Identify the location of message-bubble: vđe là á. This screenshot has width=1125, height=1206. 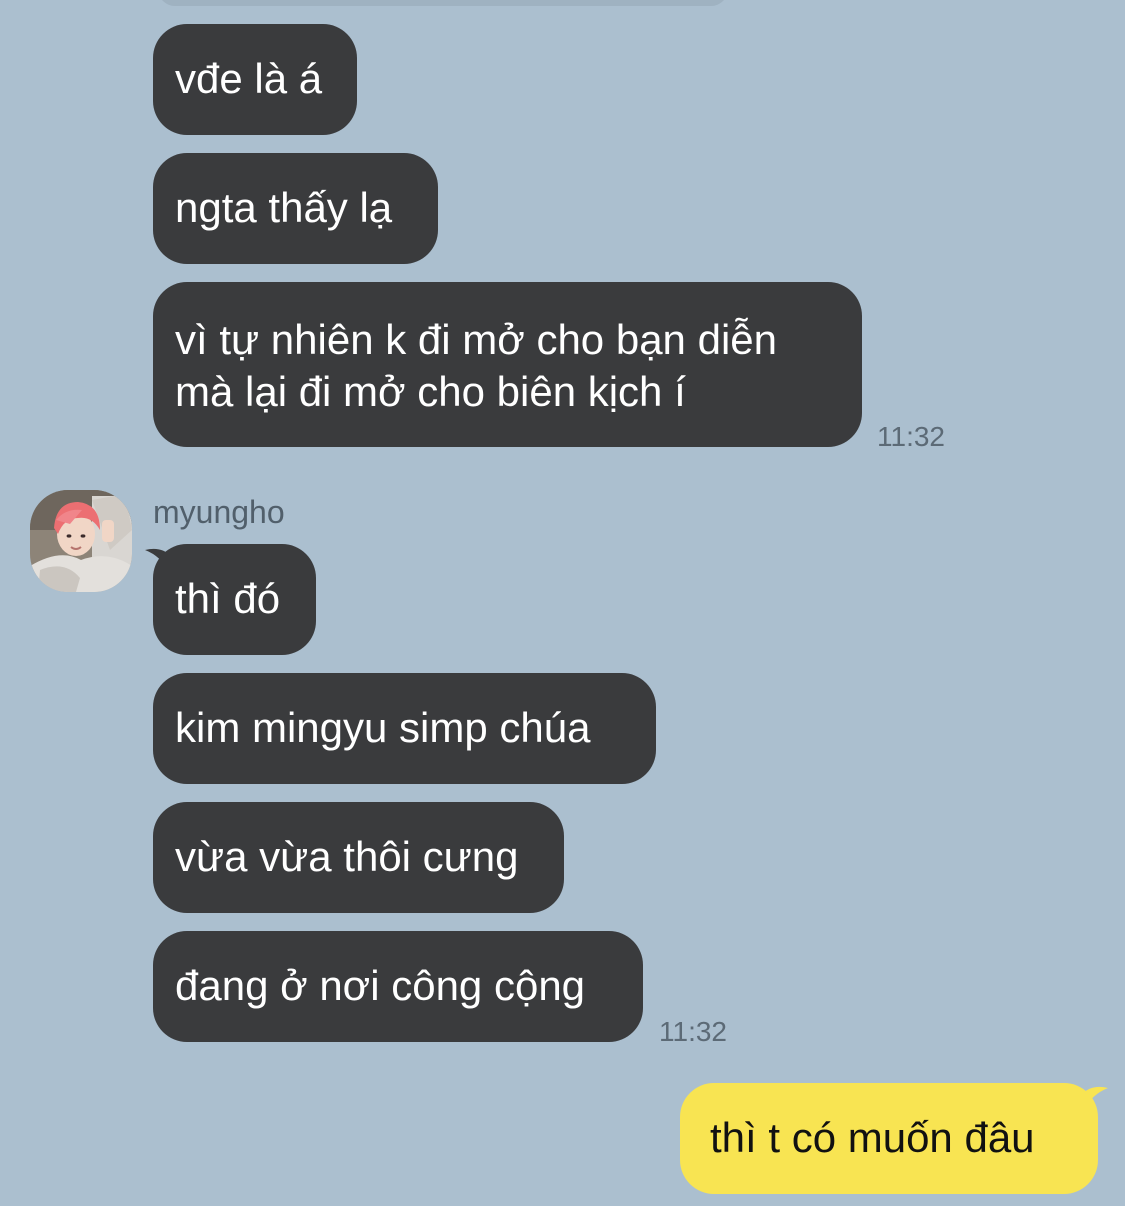
(255, 79).